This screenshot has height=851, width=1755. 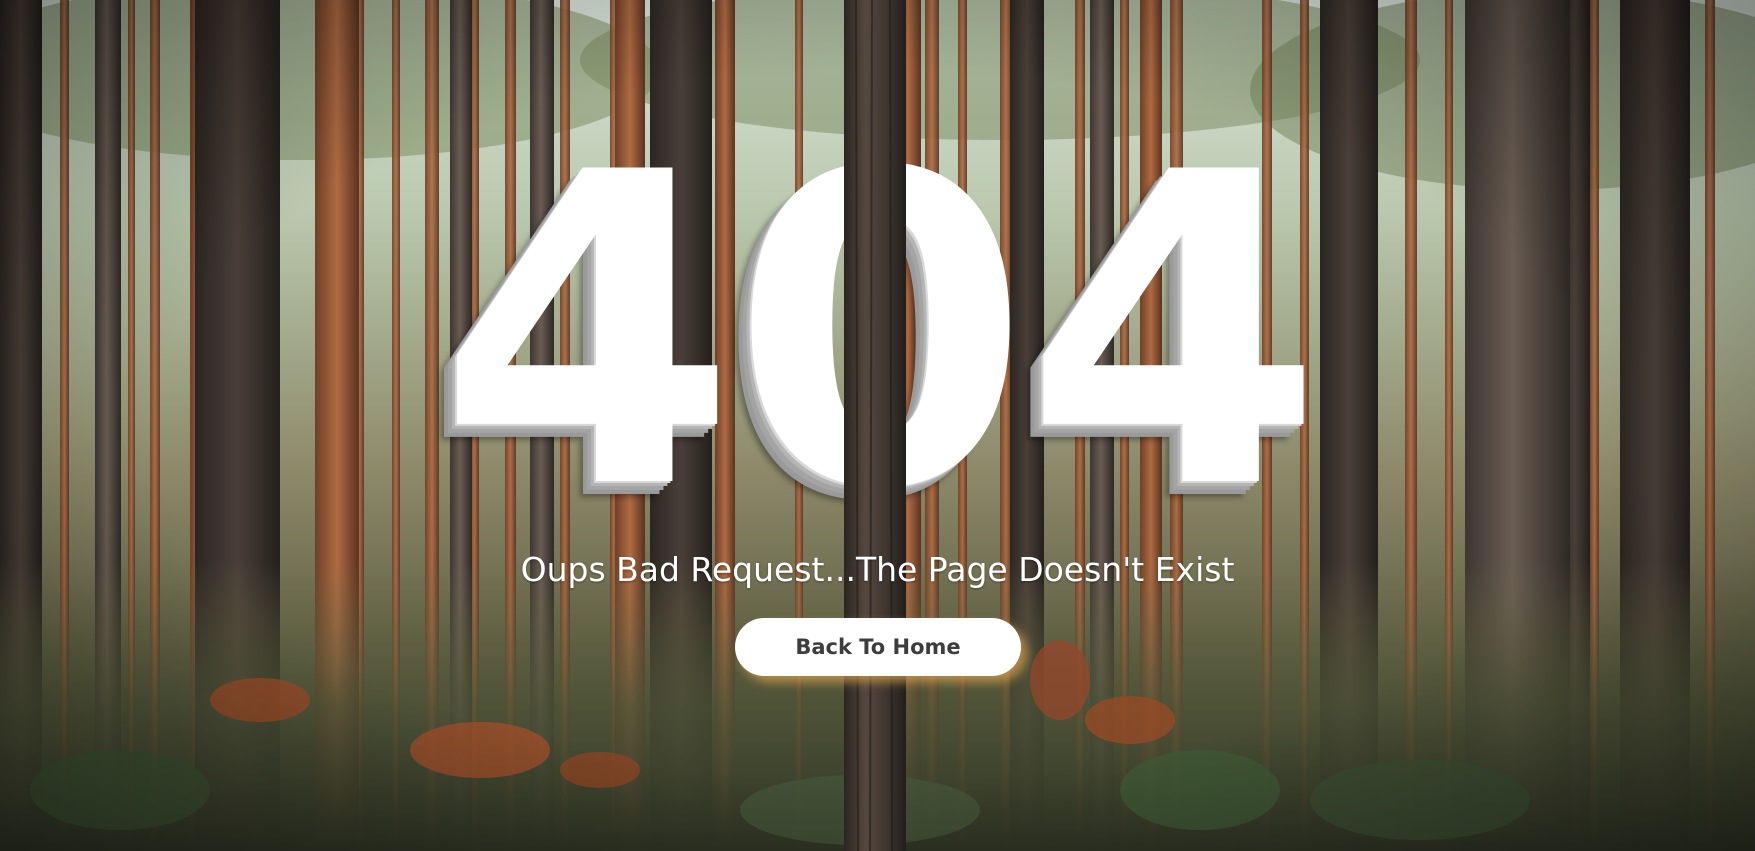 What do you see at coordinates (875, 425) in the screenshot?
I see `tree-trunk-overlay` at bounding box center [875, 425].